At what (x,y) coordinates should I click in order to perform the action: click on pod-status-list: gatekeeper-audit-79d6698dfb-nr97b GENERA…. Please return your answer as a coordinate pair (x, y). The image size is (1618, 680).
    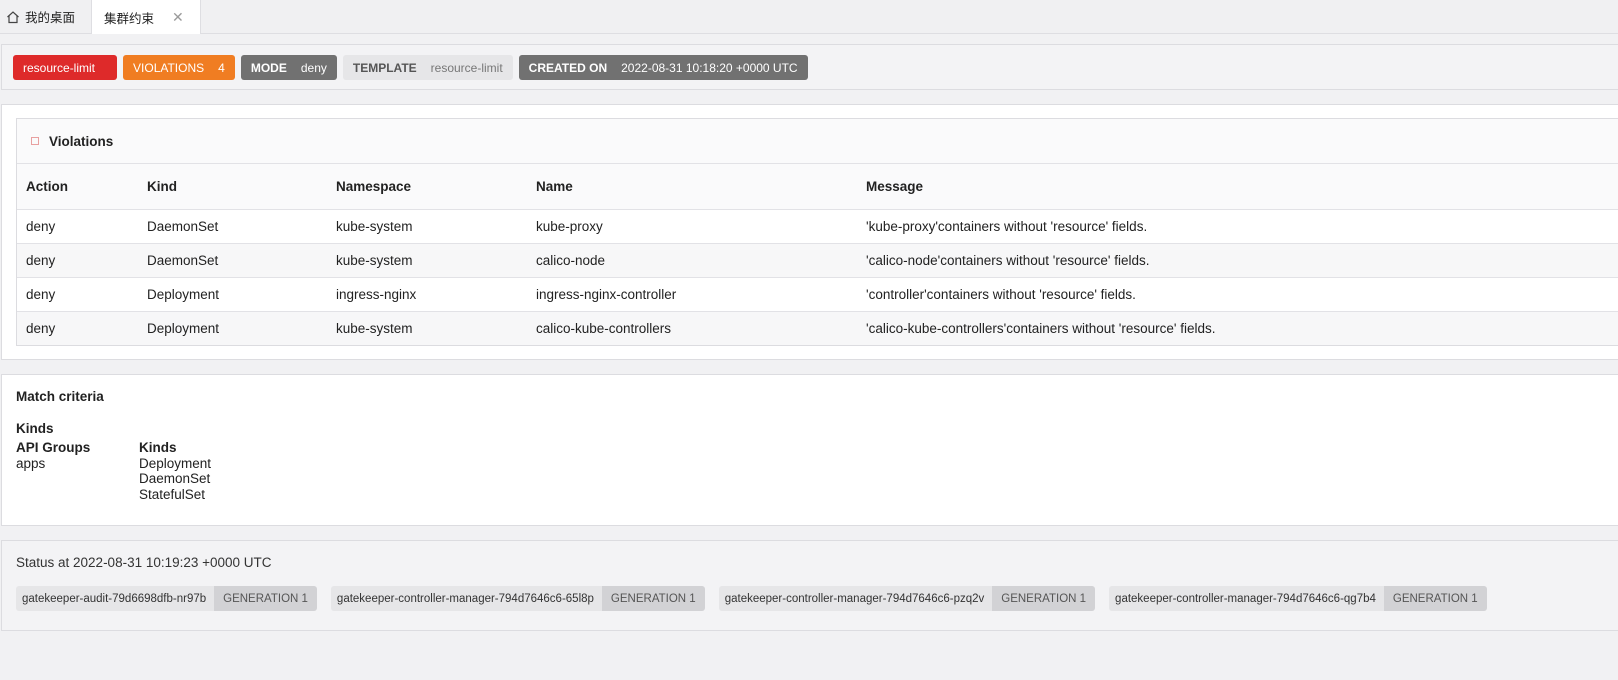
    Looking at the image, I should click on (817, 598).